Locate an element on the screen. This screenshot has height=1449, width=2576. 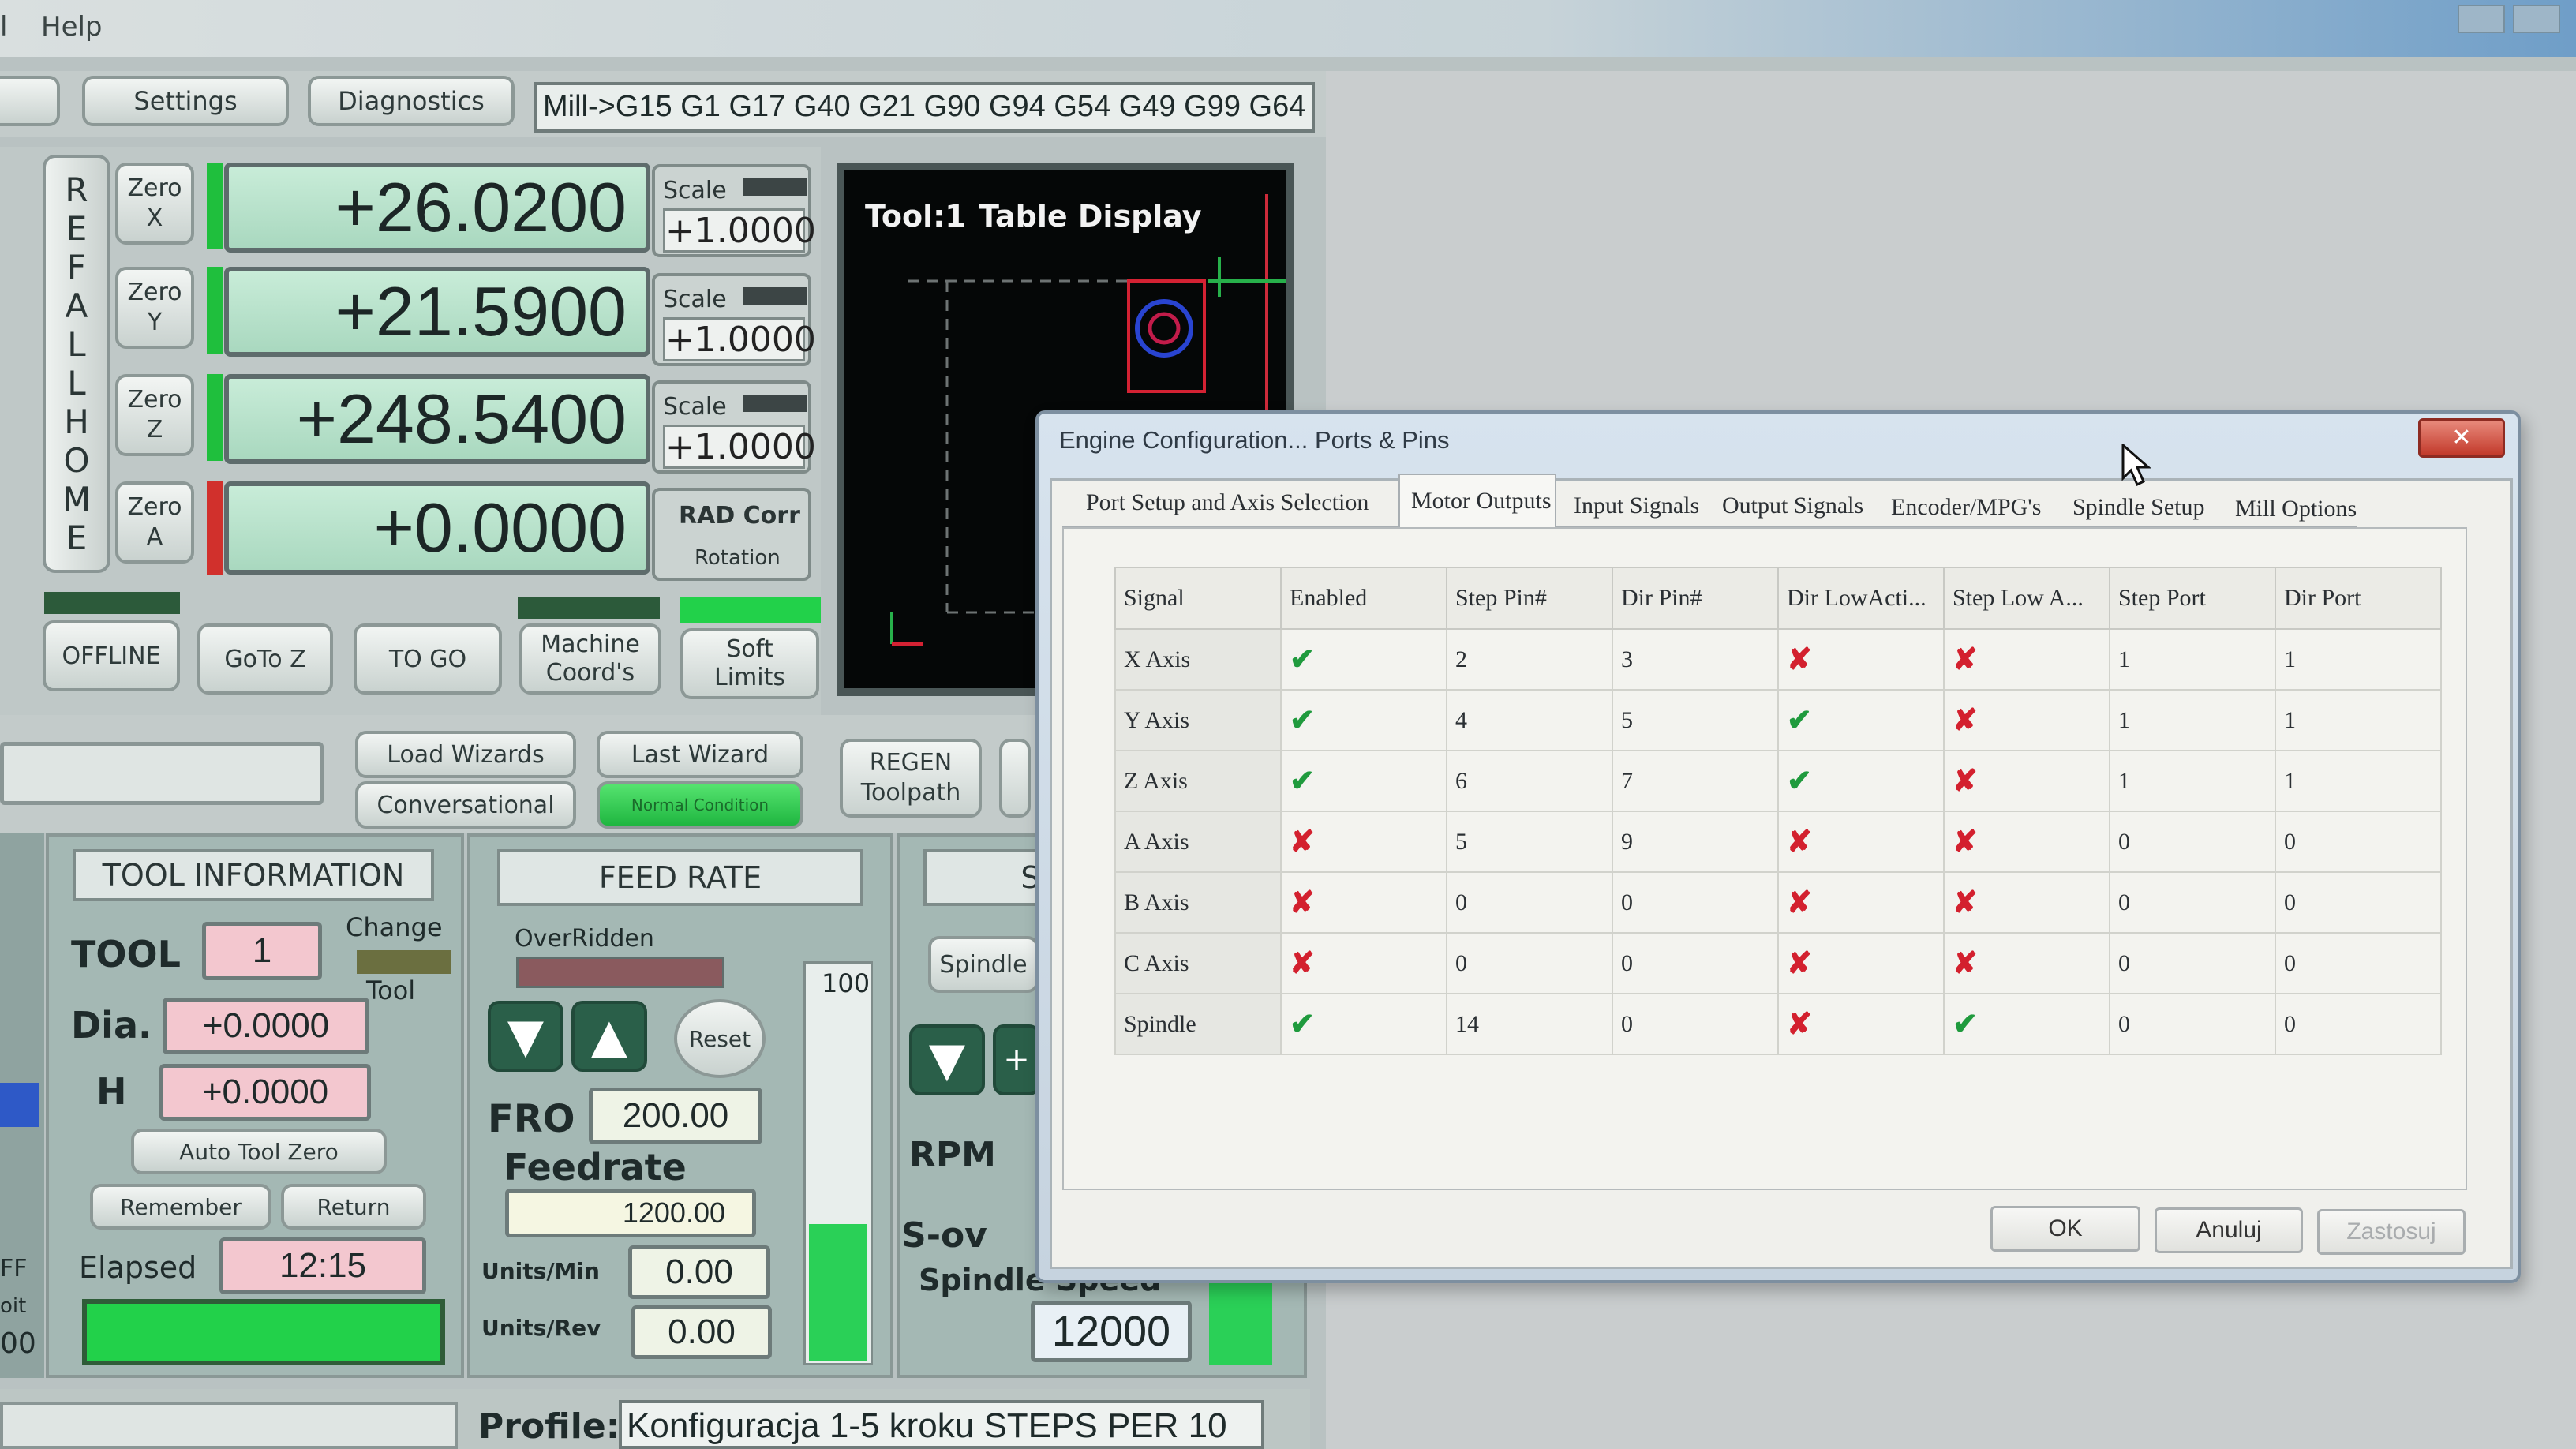
step-low-active-cell: ✔ is located at coordinates (2026, 1024).